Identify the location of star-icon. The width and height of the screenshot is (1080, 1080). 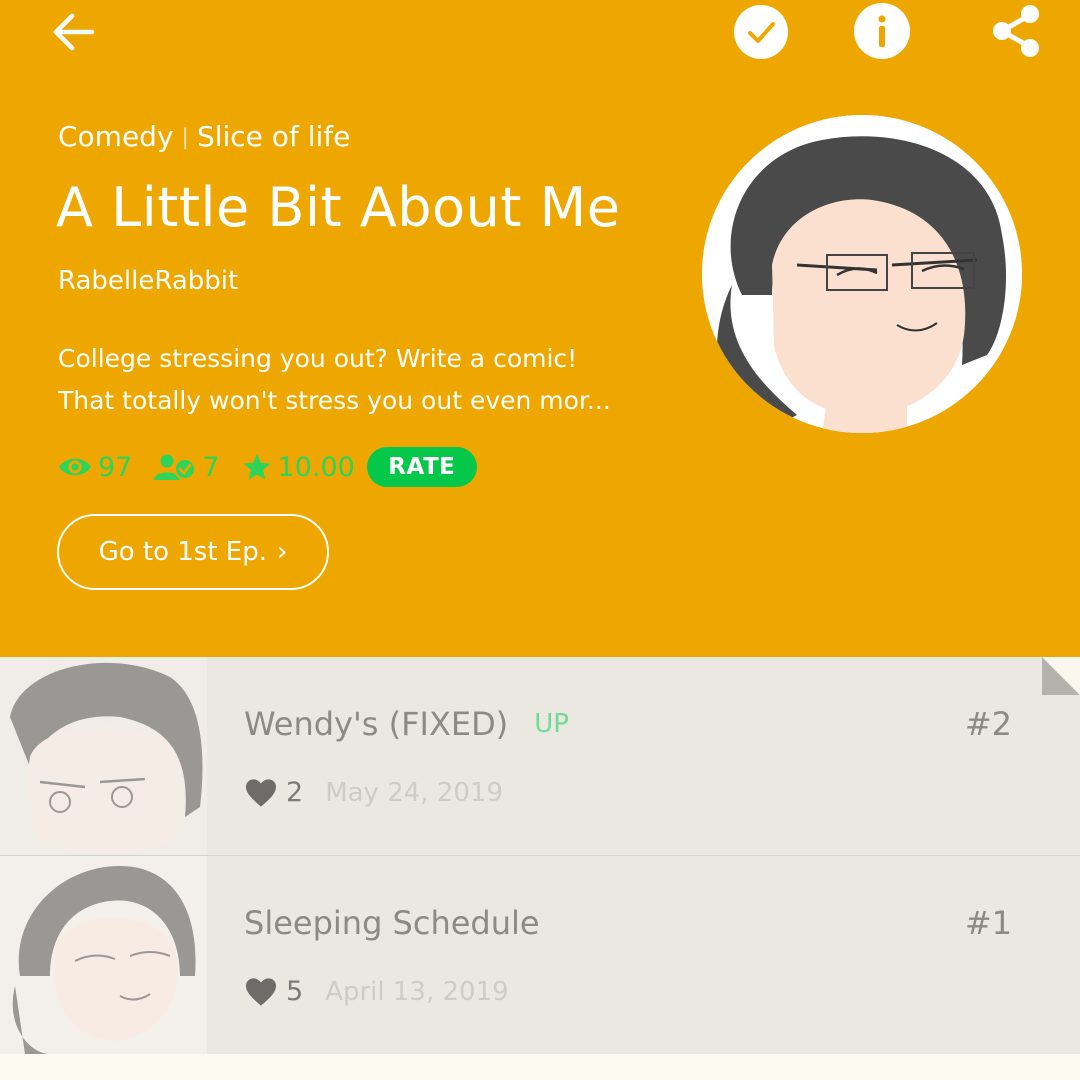
(256, 466).